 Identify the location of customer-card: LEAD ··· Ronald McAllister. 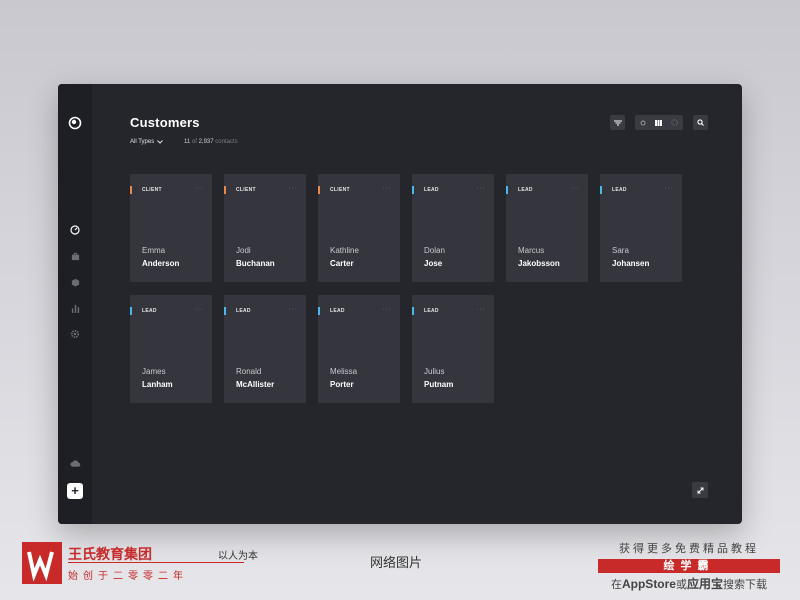
(265, 349).